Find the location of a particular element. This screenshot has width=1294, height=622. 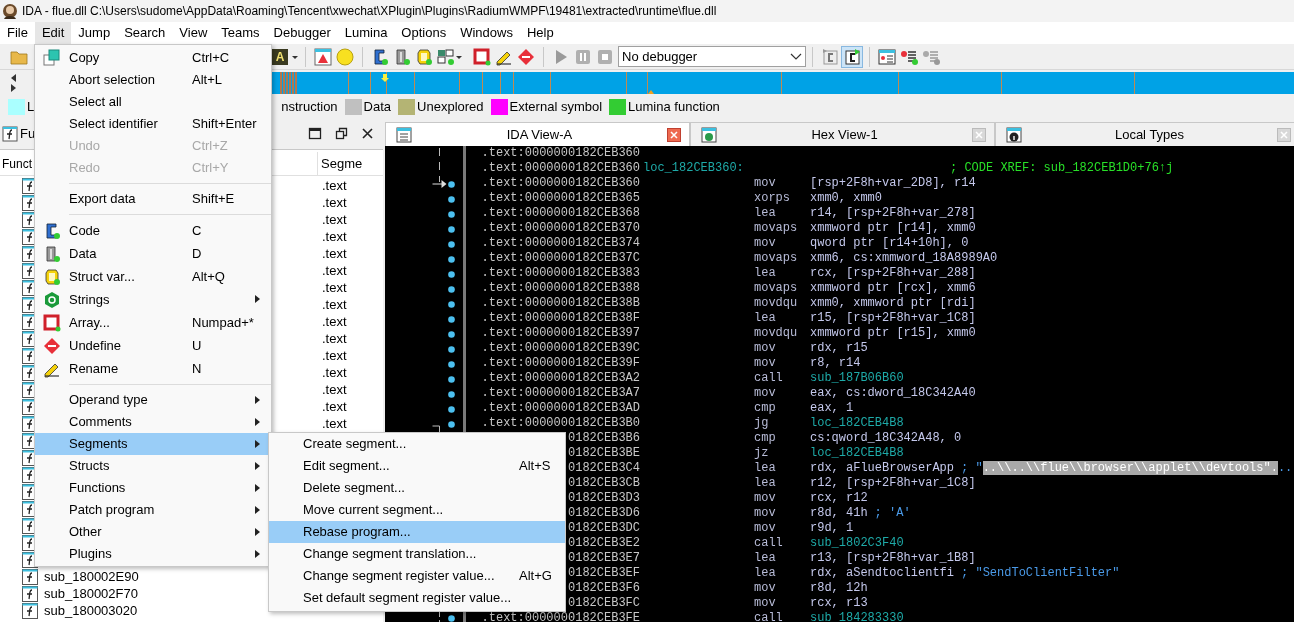

tab: Local Types is located at coordinates (1144, 134).